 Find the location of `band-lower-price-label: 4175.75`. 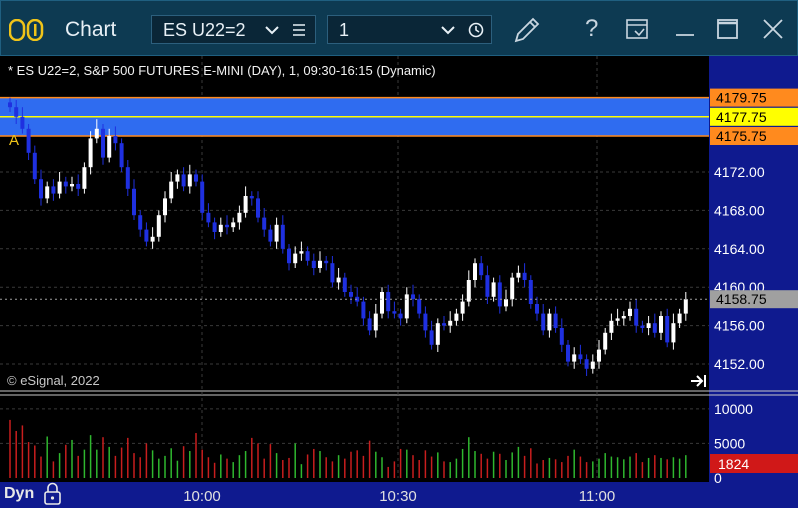

band-lower-price-label: 4175.75 is located at coordinates (754, 136).